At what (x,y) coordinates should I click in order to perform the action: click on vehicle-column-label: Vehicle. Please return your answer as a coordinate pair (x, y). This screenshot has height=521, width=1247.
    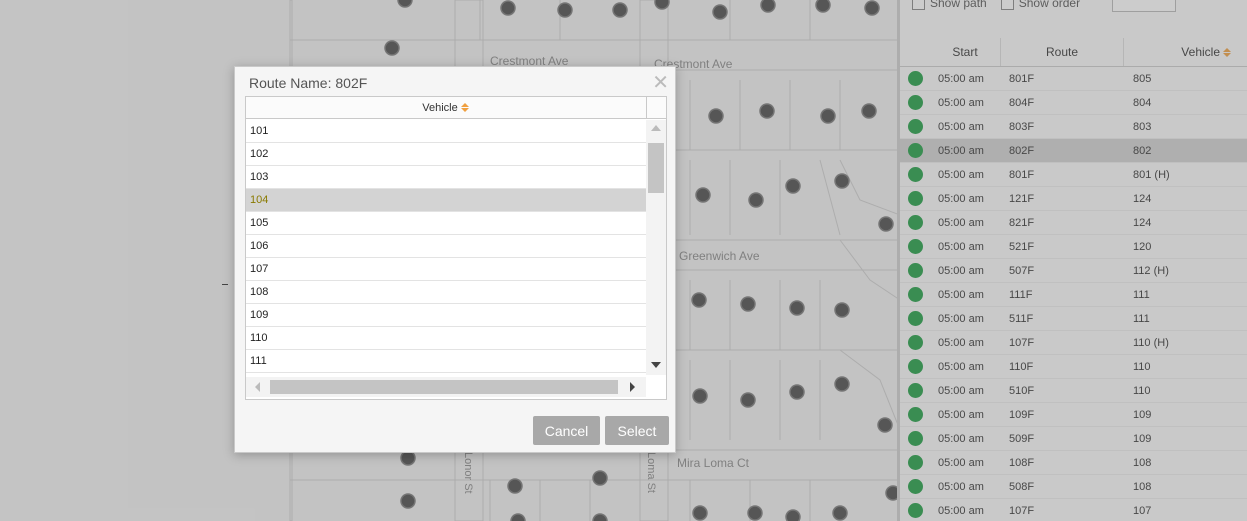
    Looking at the image, I should click on (440, 107).